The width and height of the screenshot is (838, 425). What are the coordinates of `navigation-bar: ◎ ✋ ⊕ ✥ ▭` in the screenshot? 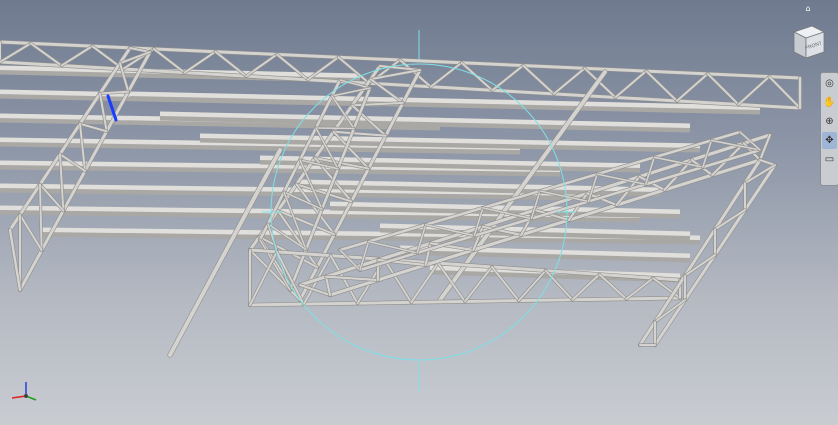 It's located at (829, 129).